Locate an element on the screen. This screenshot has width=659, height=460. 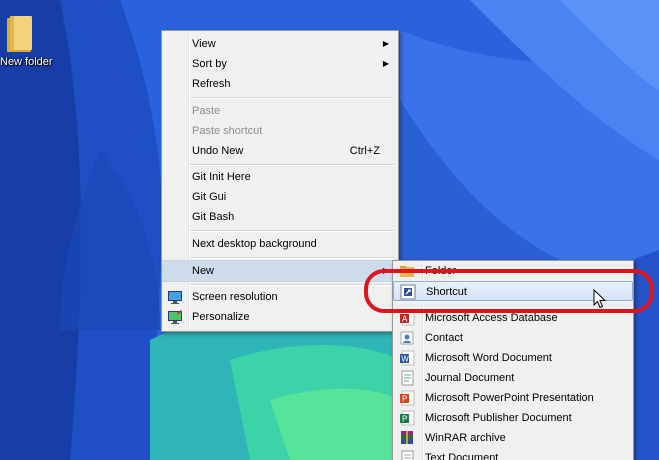
menu-item-next-desktop-background: Next desktop background is located at coordinates (280, 244).